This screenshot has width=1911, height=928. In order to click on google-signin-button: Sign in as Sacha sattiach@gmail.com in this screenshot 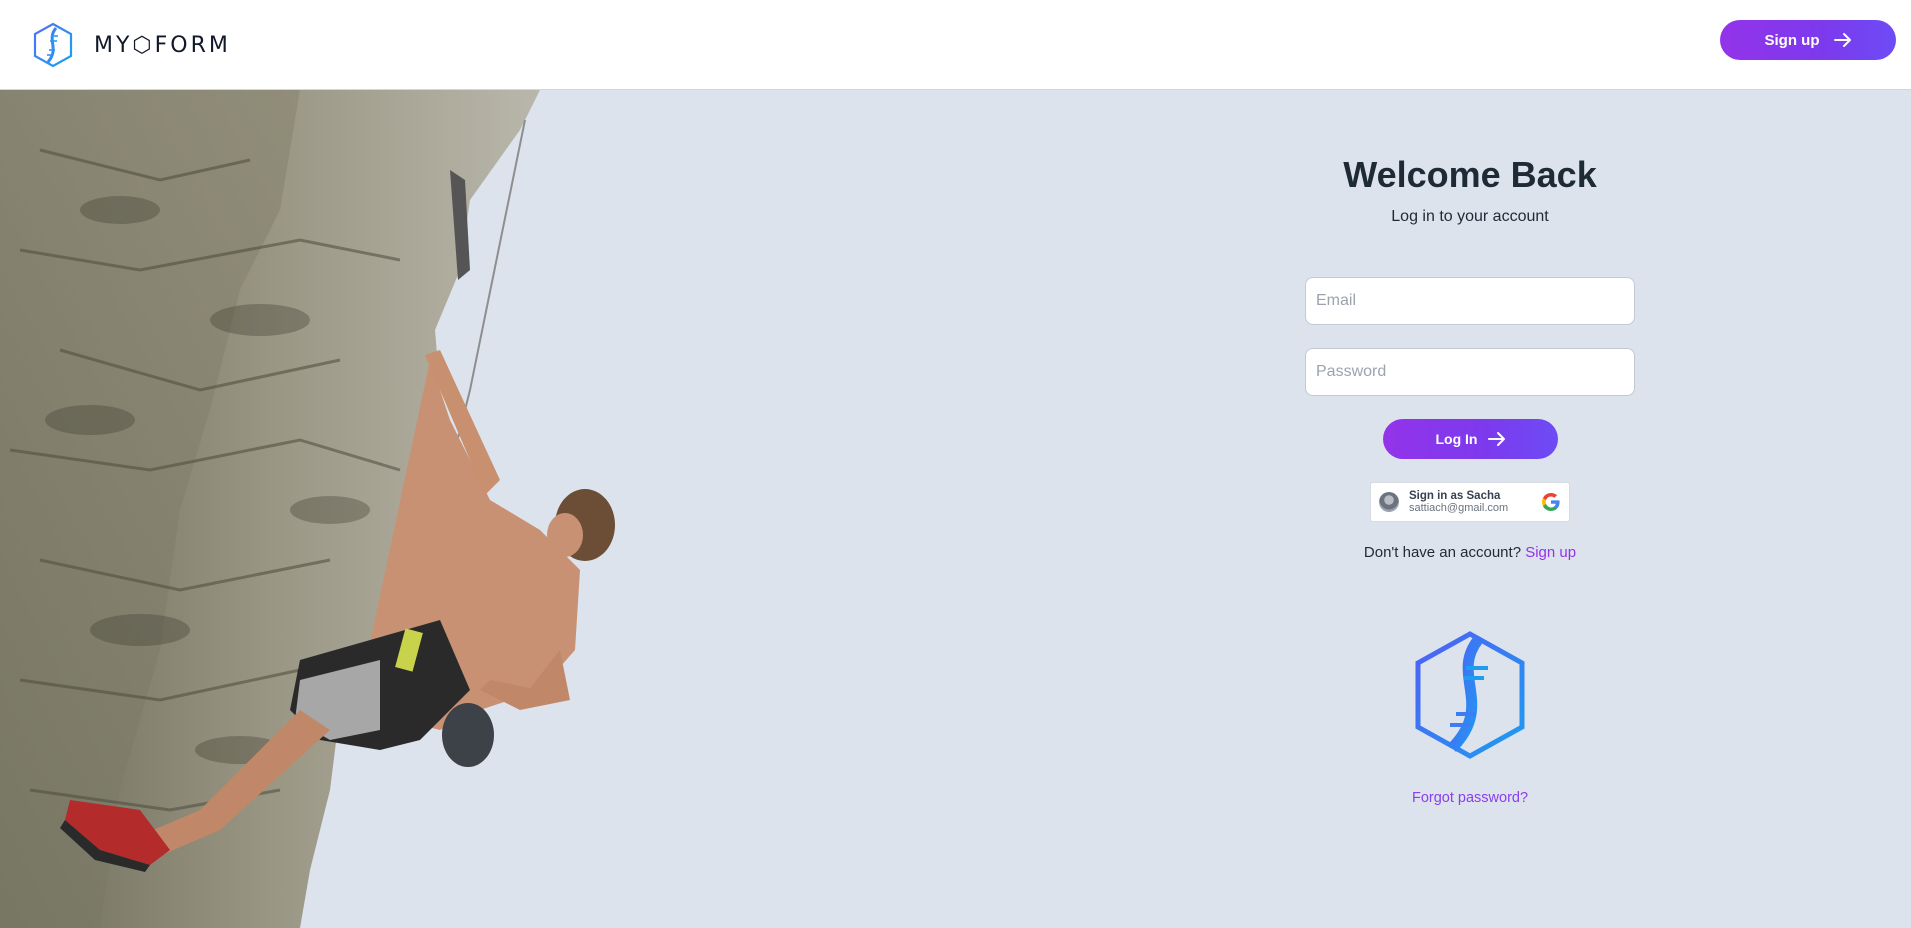, I will do `click(1470, 502)`.